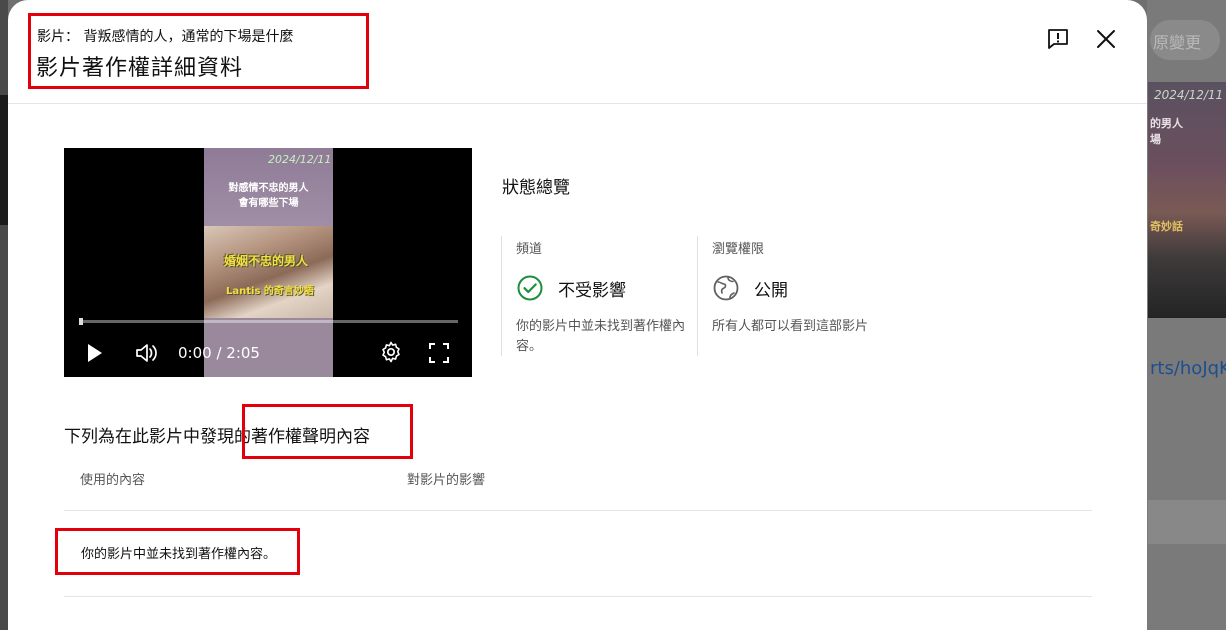 This screenshot has width=1226, height=630. What do you see at coordinates (601, 336) in the screenshot?
I see `channel-status-description: 你的影片中並未找到著作權內容。` at bounding box center [601, 336].